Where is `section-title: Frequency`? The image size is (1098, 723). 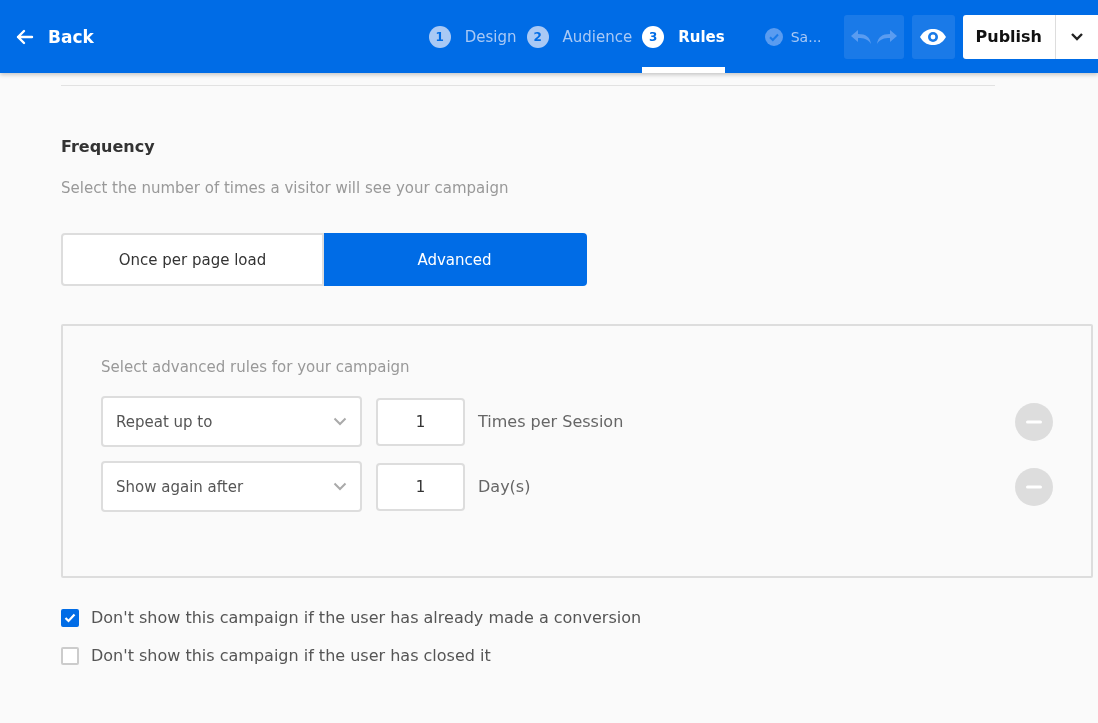 section-title: Frequency is located at coordinates (108, 146).